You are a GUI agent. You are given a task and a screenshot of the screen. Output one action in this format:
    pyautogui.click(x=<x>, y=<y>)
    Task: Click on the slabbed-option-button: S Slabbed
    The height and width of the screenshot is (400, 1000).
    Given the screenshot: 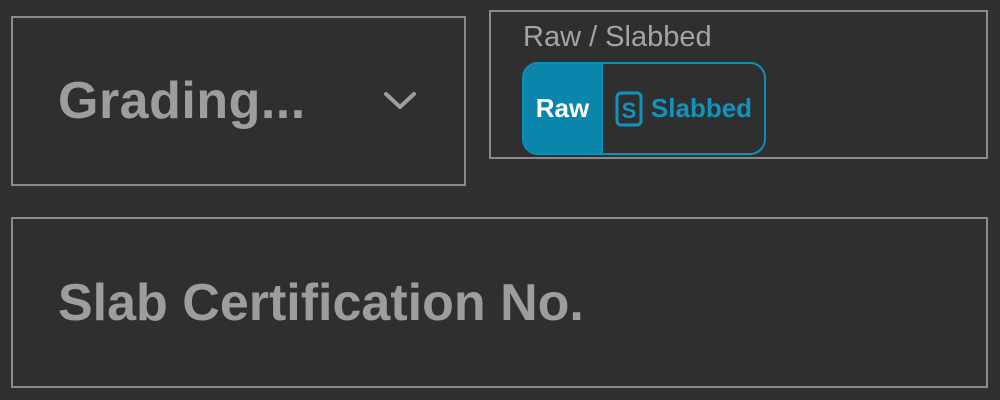 What is the action you would take?
    pyautogui.click(x=683, y=108)
    